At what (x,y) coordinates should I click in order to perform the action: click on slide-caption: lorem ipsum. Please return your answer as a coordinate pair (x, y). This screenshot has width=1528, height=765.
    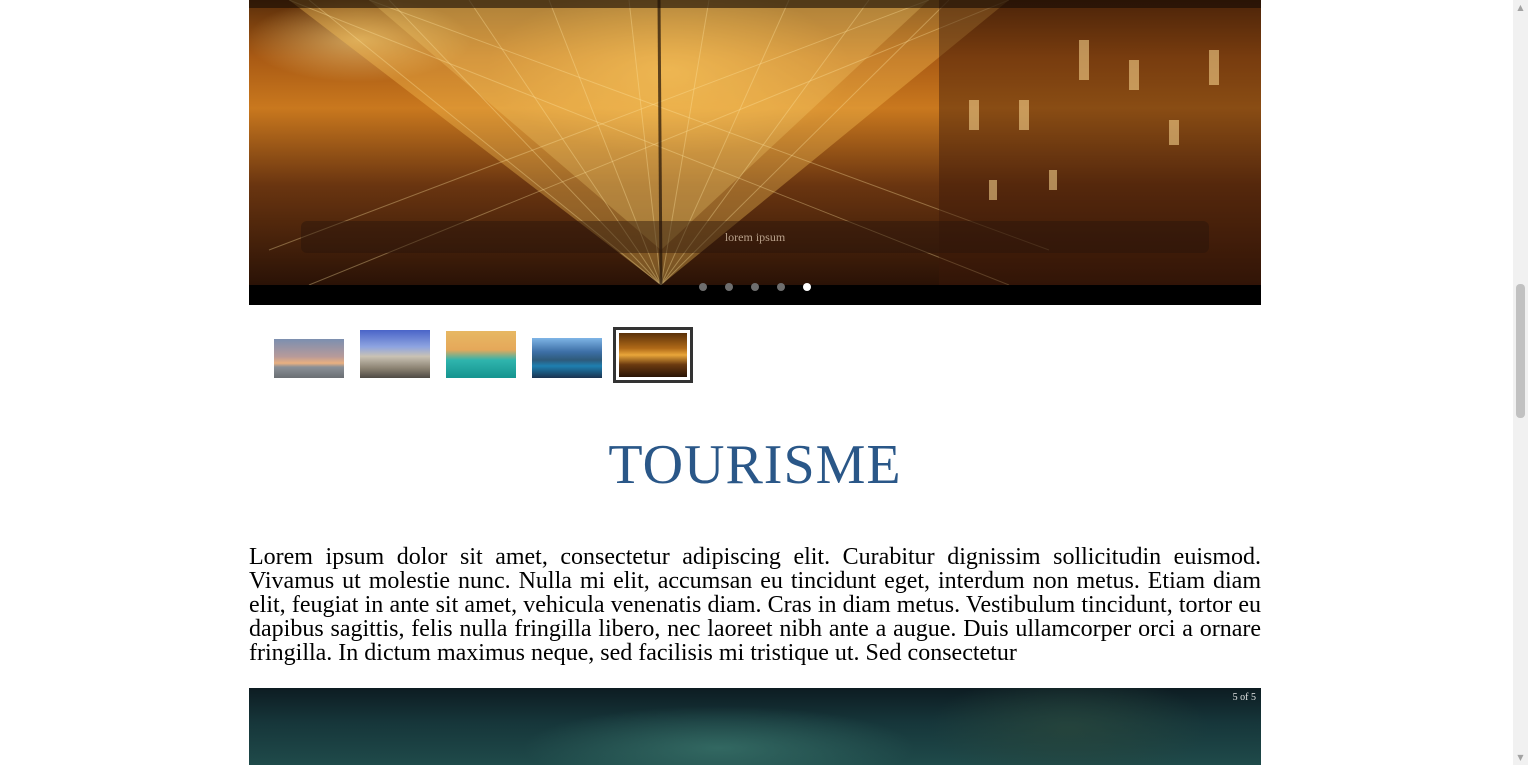
    Looking at the image, I should click on (755, 237).